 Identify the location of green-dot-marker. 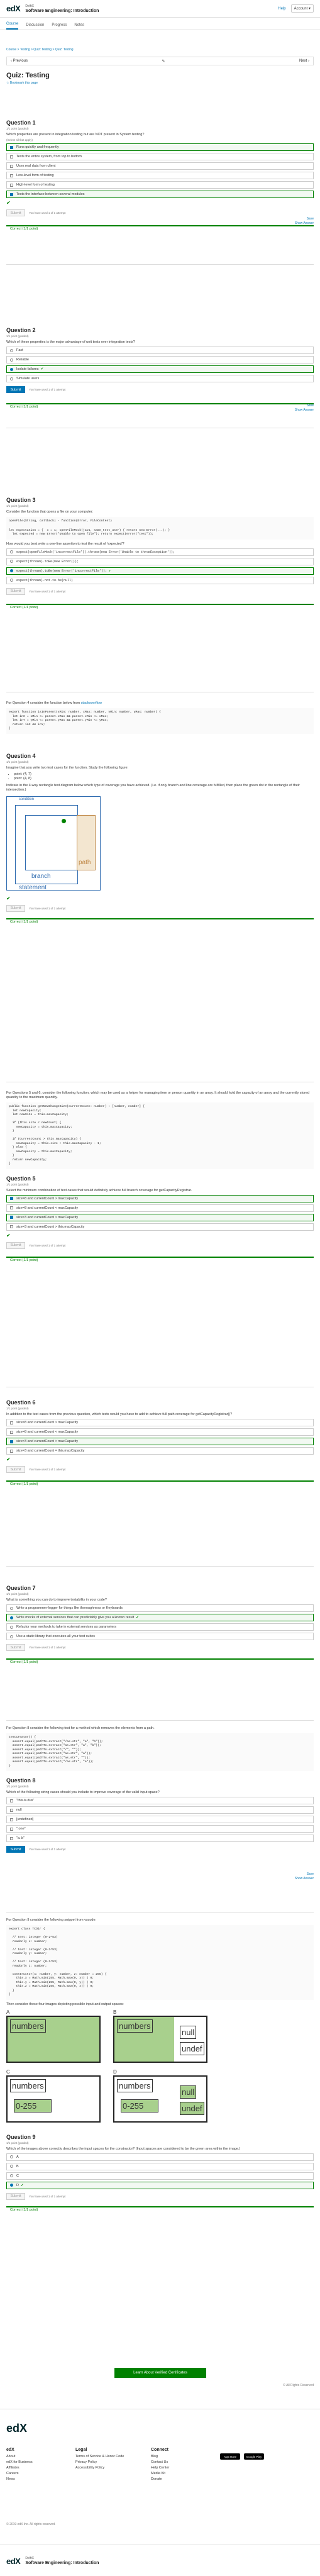
(64, 820).